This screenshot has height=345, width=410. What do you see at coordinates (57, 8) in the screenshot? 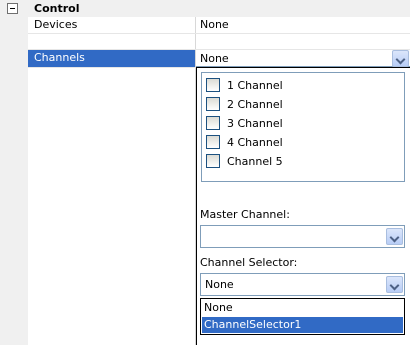
I see `category-label: Control` at bounding box center [57, 8].